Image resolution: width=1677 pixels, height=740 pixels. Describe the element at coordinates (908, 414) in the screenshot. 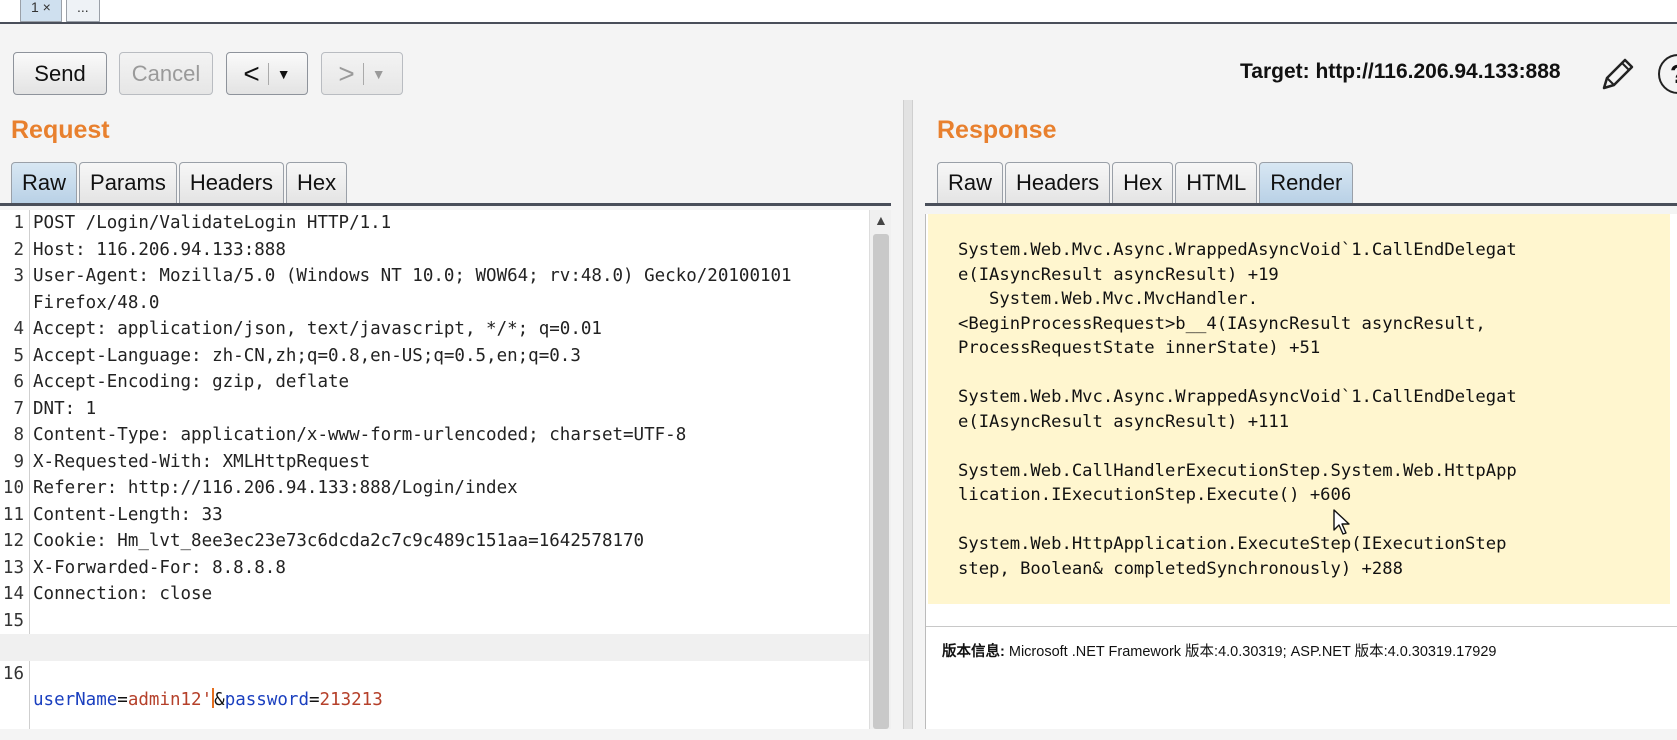

I see `pane-splitter` at that location.